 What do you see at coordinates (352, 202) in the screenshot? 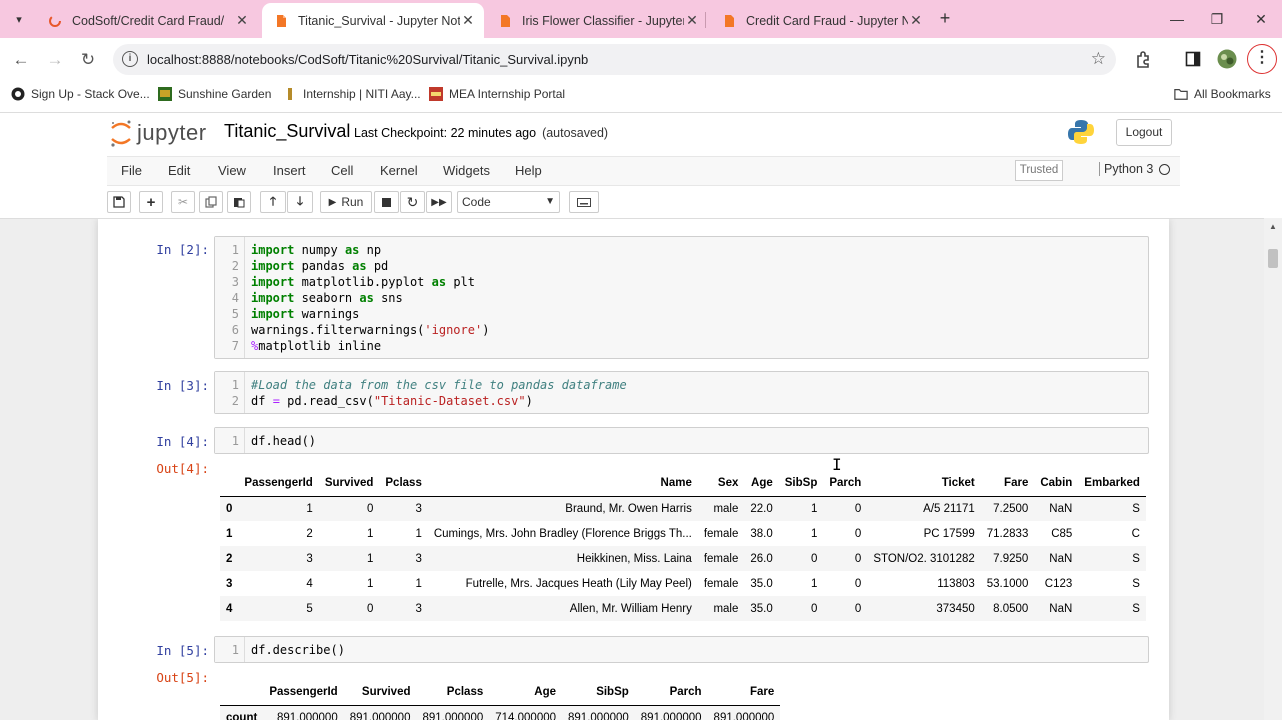
I see `run-label: Run` at bounding box center [352, 202].